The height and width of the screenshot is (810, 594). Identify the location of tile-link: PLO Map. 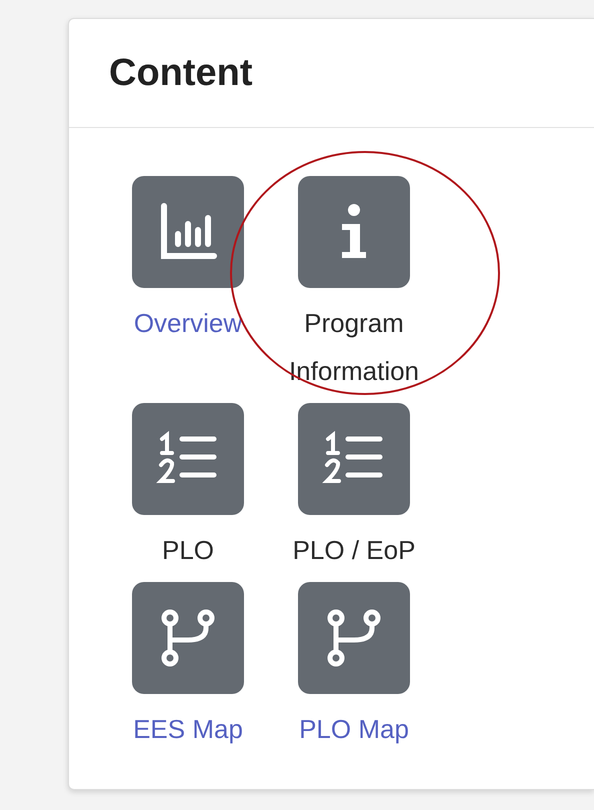
(354, 729).